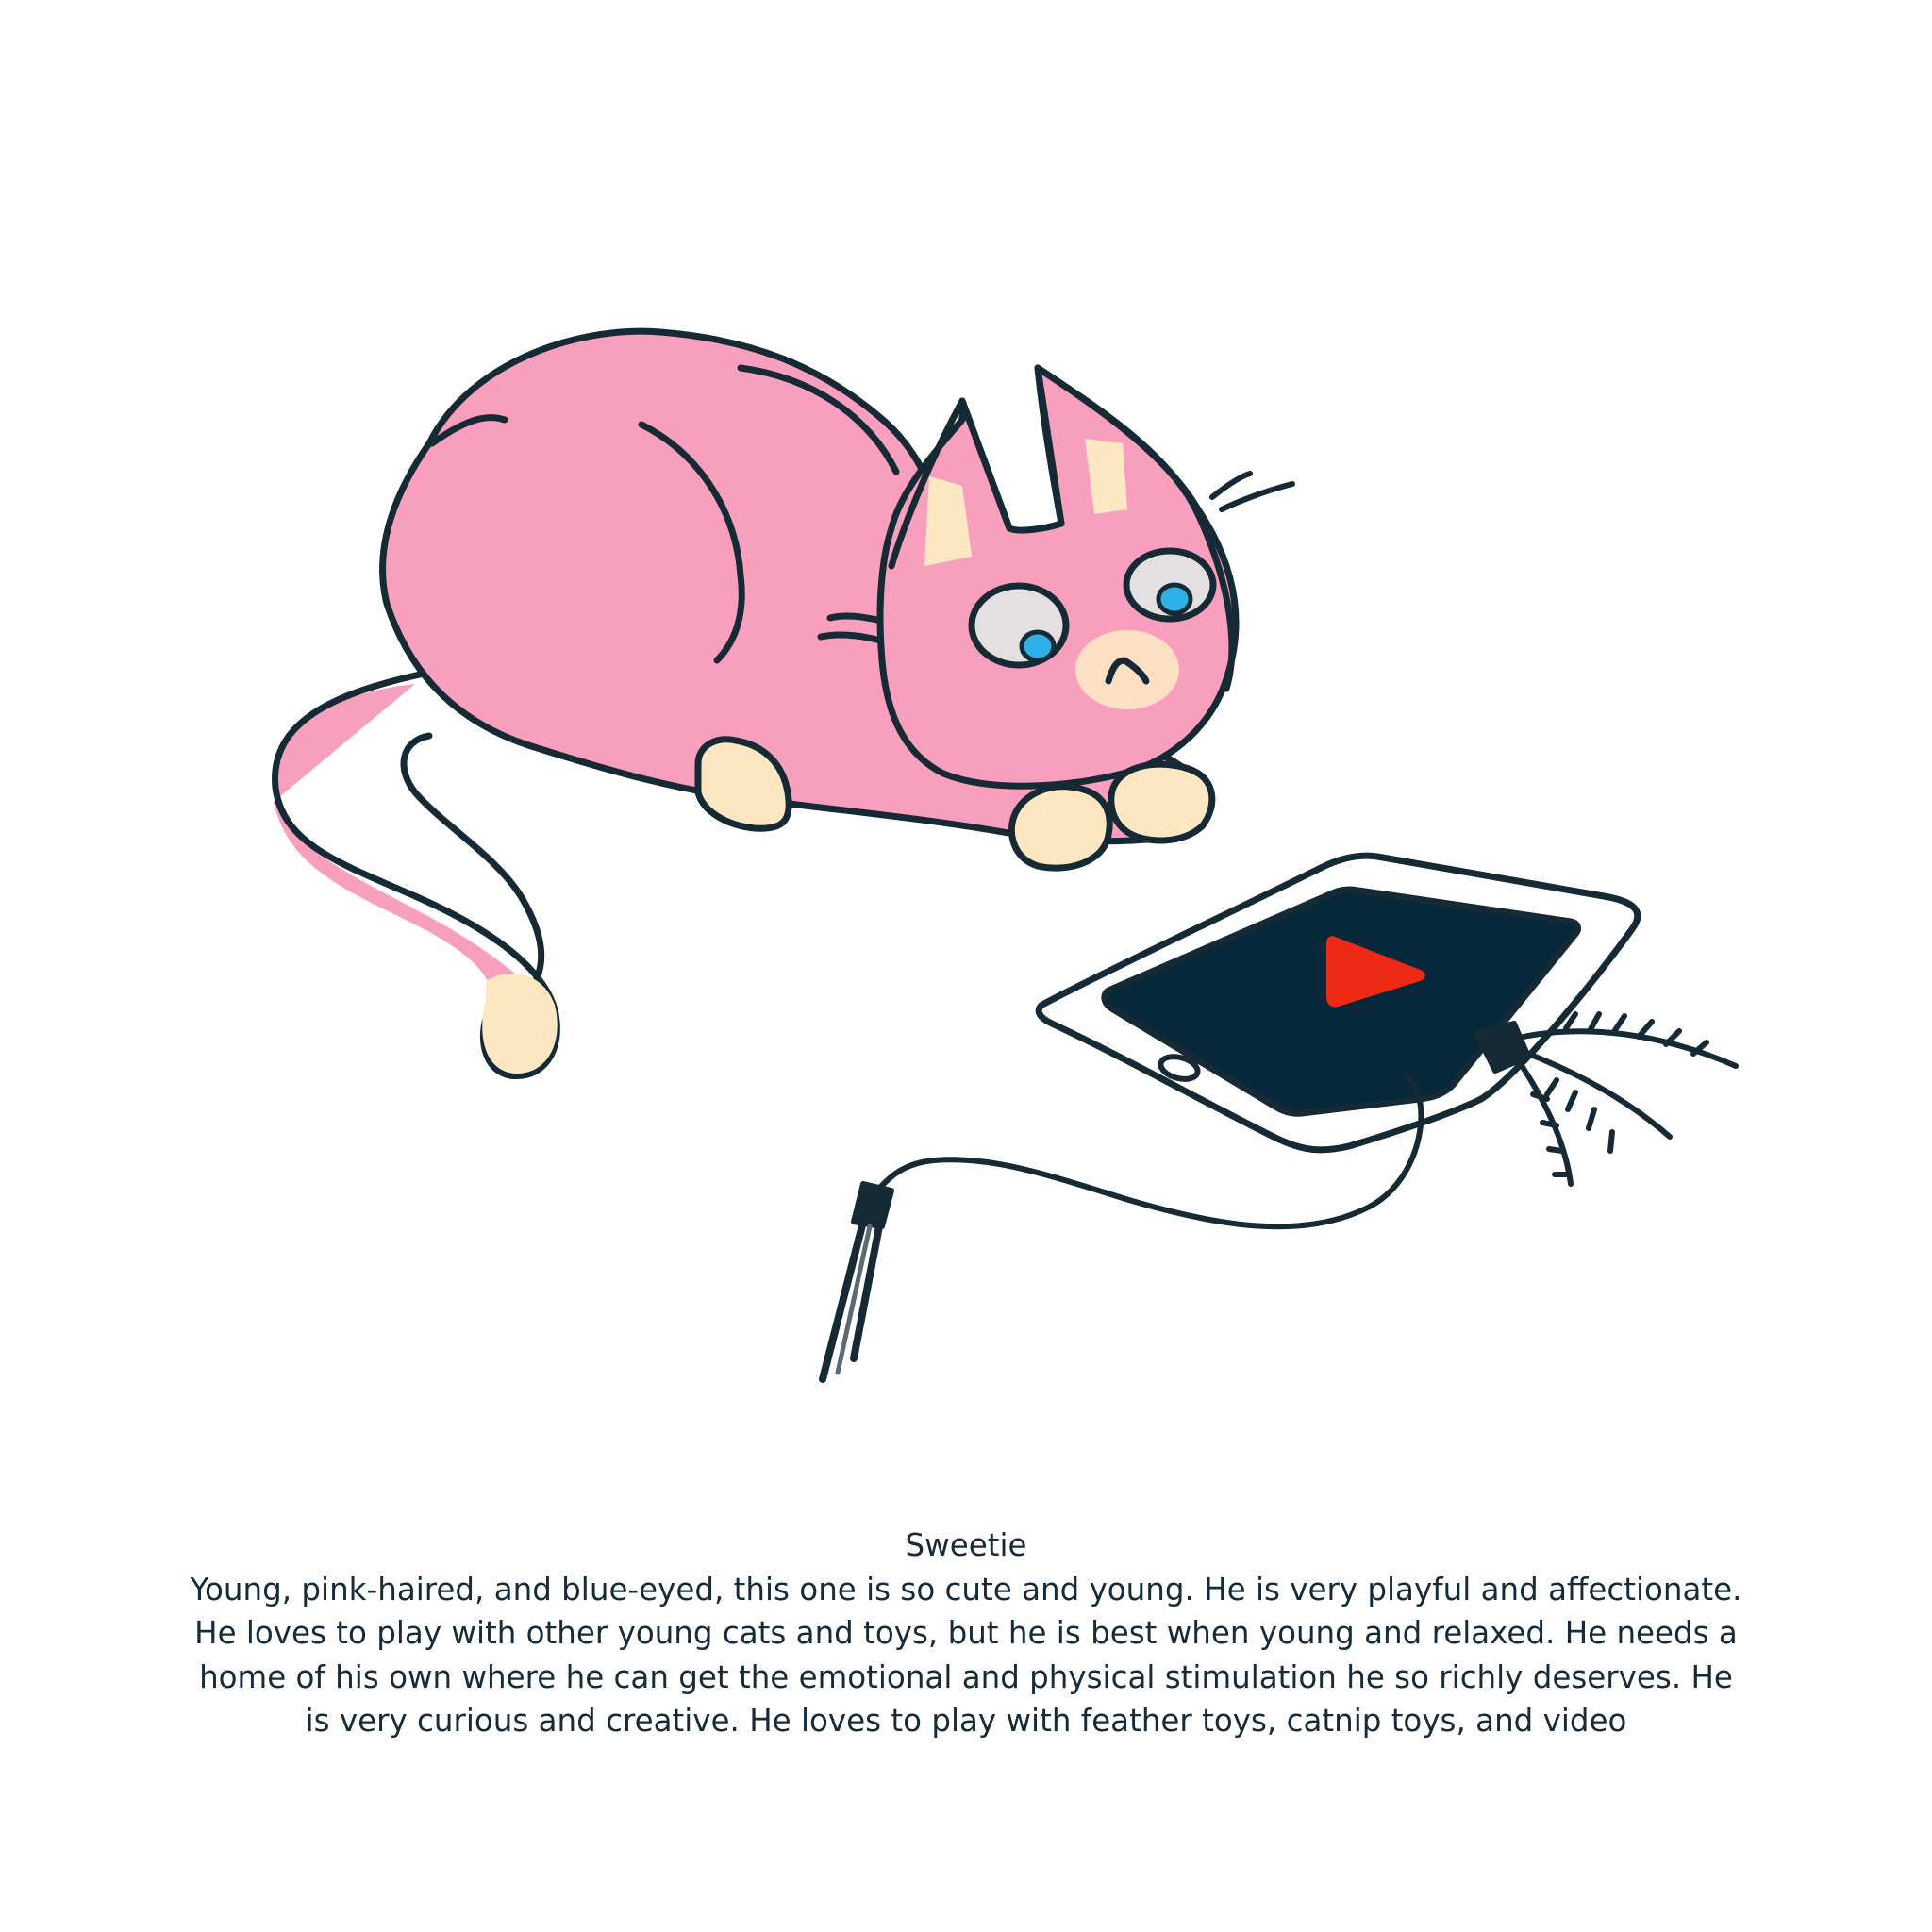 The width and height of the screenshot is (1932, 1932). I want to click on cable-plug, so click(872, 1205).